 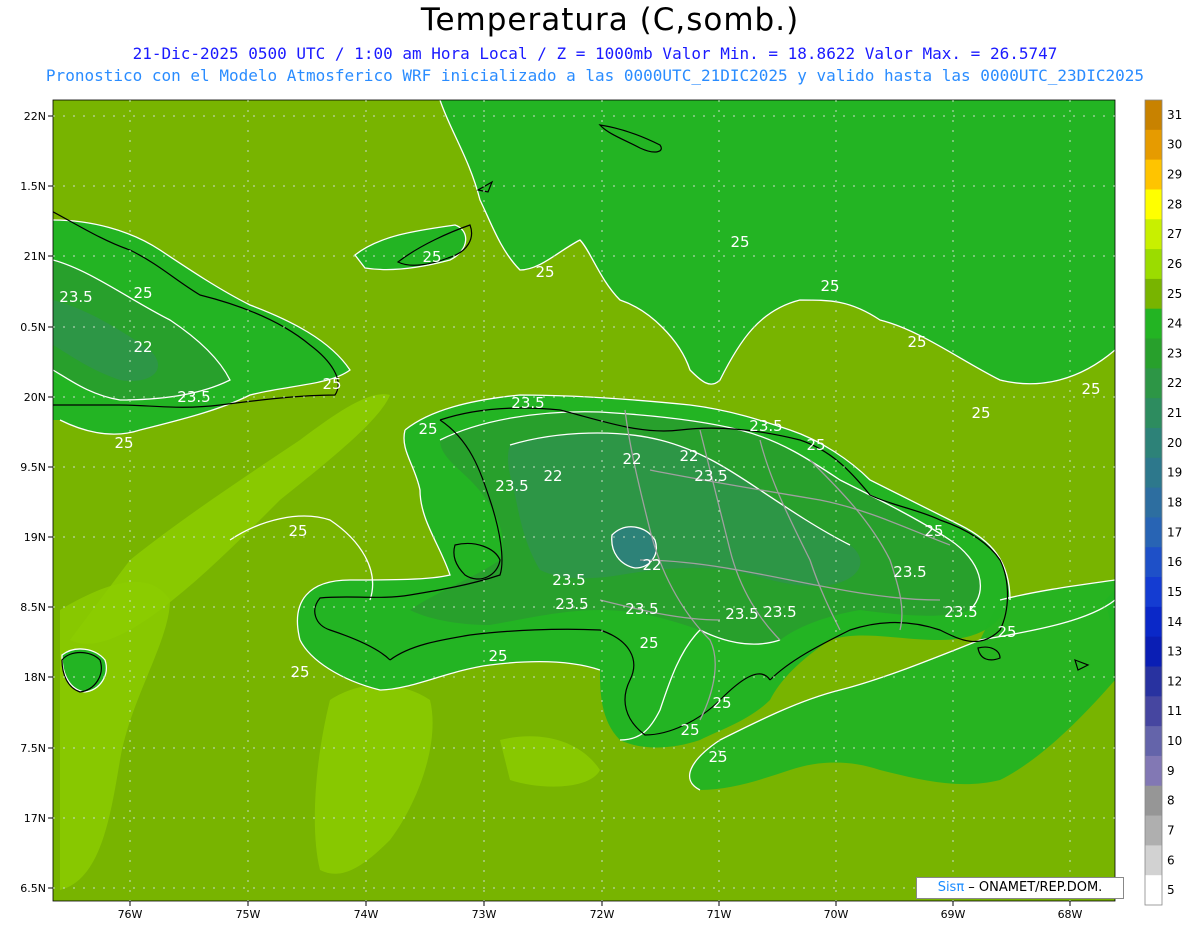 What do you see at coordinates (1174, 175) in the screenshot?
I see `colorbar-label: 29` at bounding box center [1174, 175].